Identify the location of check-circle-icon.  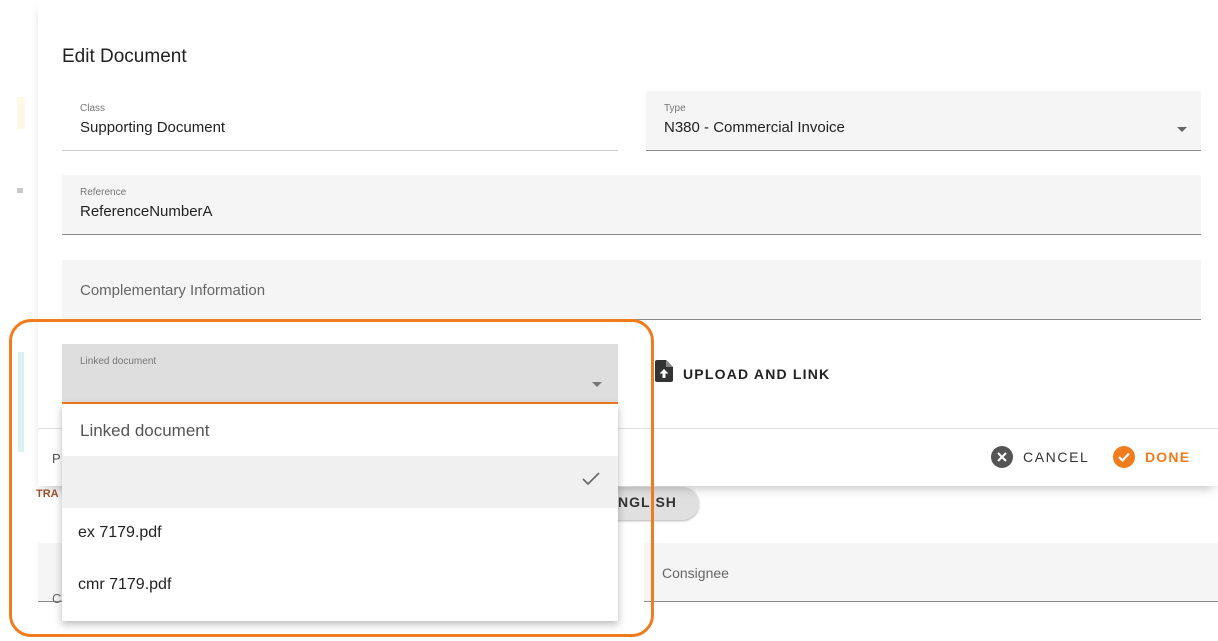
(1124, 457).